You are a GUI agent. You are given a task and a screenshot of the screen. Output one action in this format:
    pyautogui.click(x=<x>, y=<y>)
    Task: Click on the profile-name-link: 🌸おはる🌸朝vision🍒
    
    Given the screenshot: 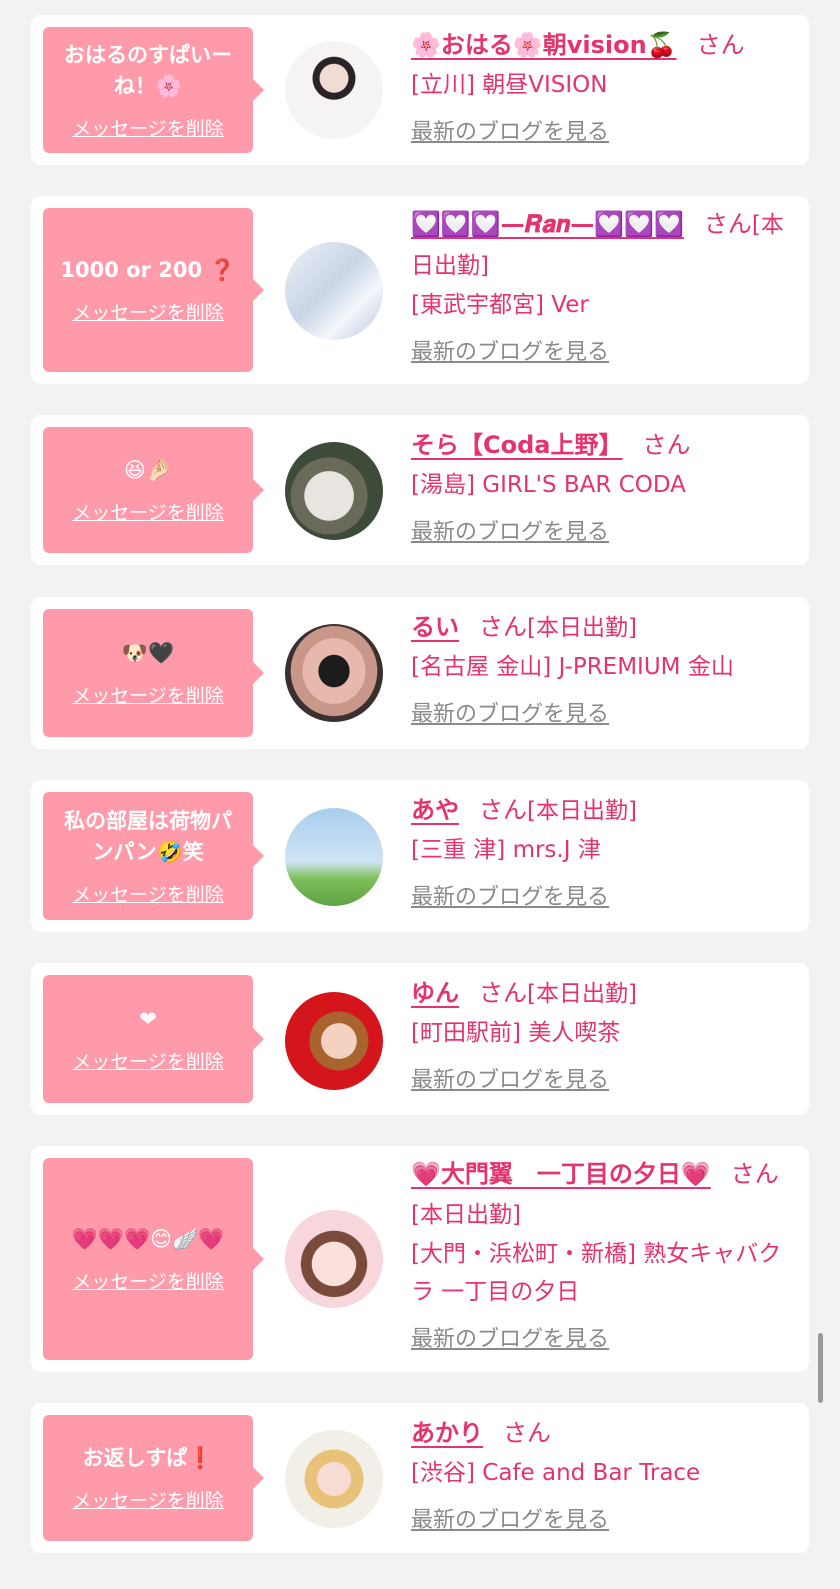 What is the action you would take?
    pyautogui.click(x=544, y=45)
    